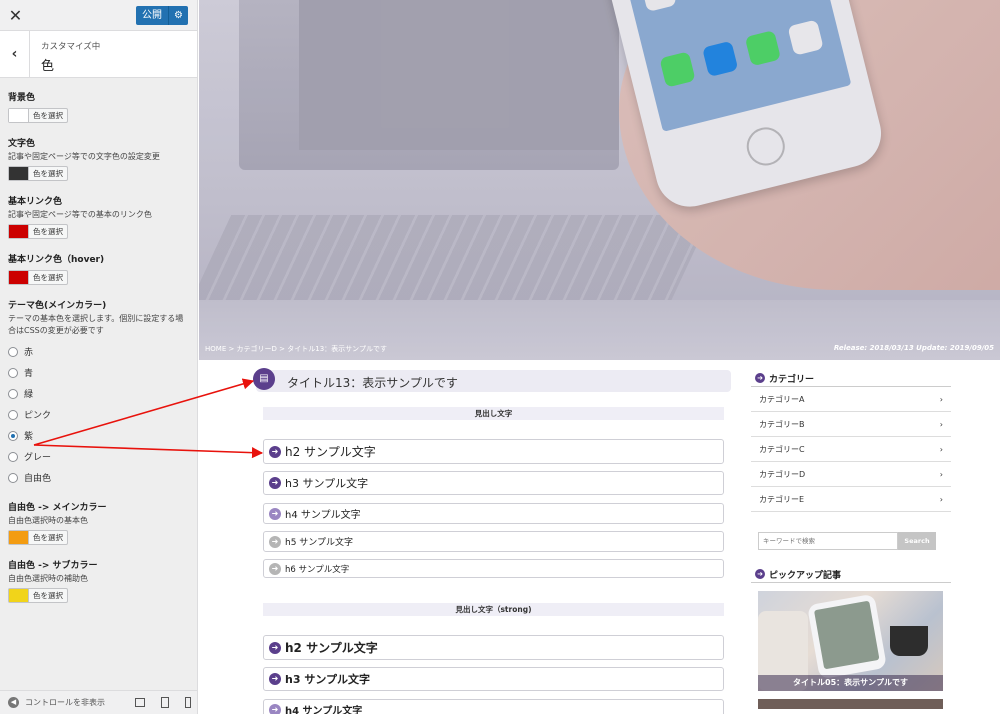  I want to click on control-label: 文字色, so click(22, 144).